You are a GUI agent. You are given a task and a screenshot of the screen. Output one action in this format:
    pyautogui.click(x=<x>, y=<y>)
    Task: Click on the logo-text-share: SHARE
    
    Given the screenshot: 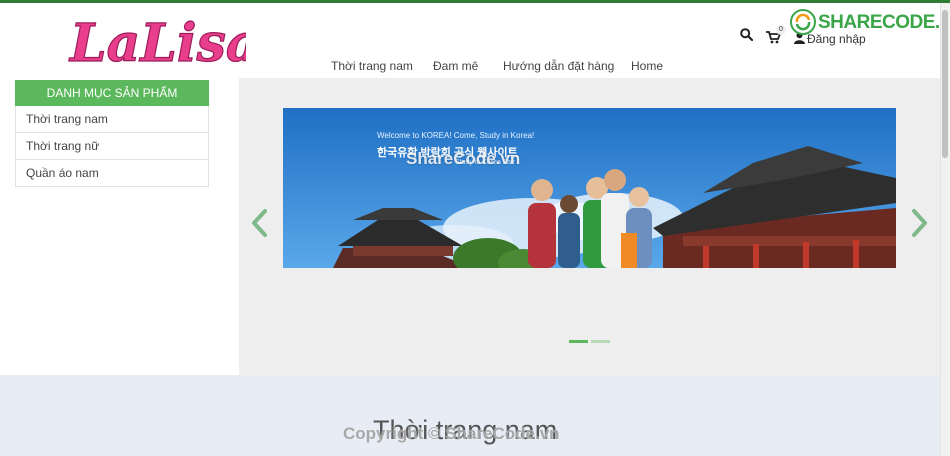 What is the action you would take?
    pyautogui.click(x=850, y=22)
    